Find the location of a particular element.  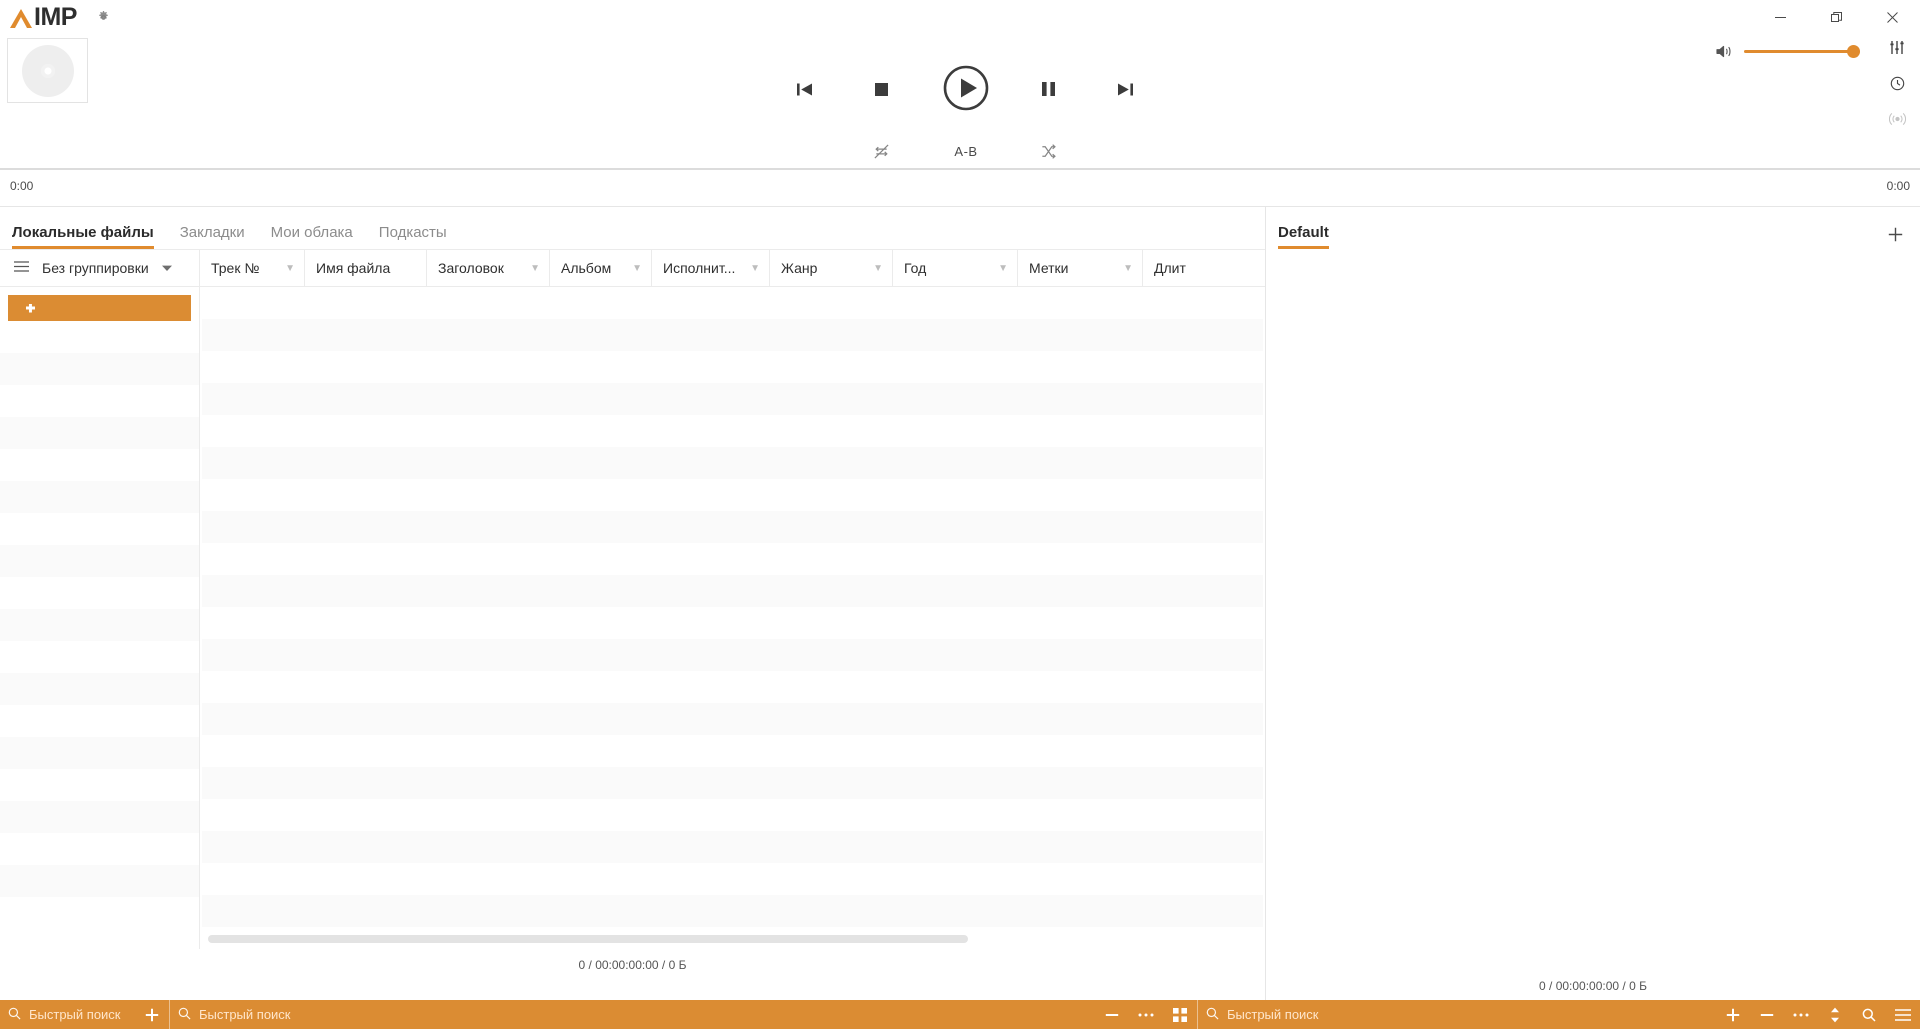

add-playlist-button is located at coordinates (1895, 234).